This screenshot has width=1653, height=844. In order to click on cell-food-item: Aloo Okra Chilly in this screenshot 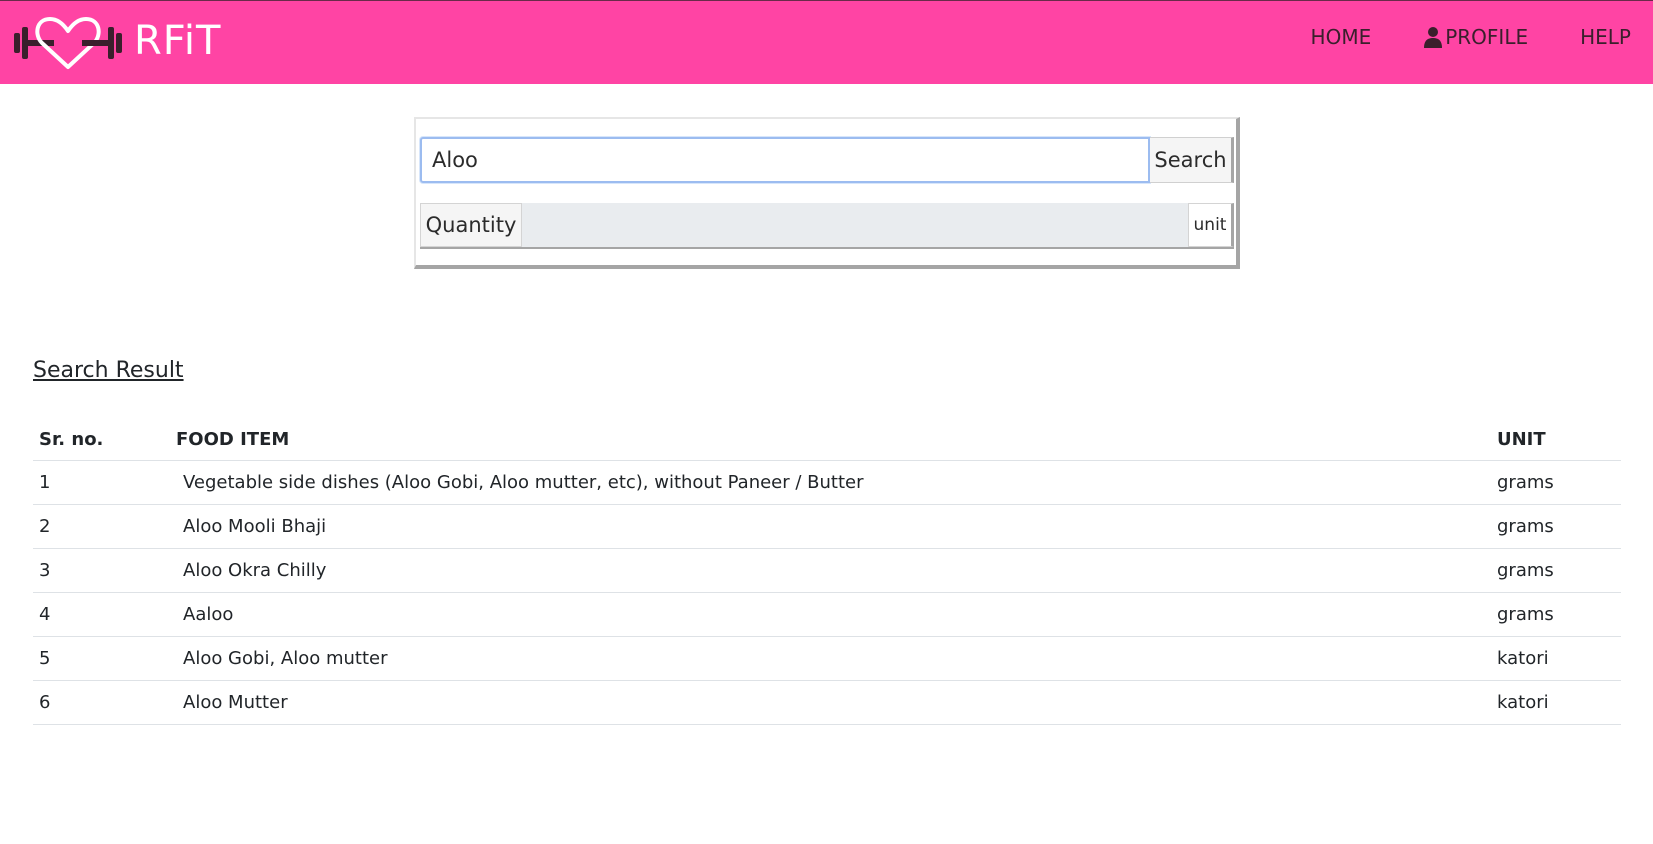, I will do `click(830, 570)`.